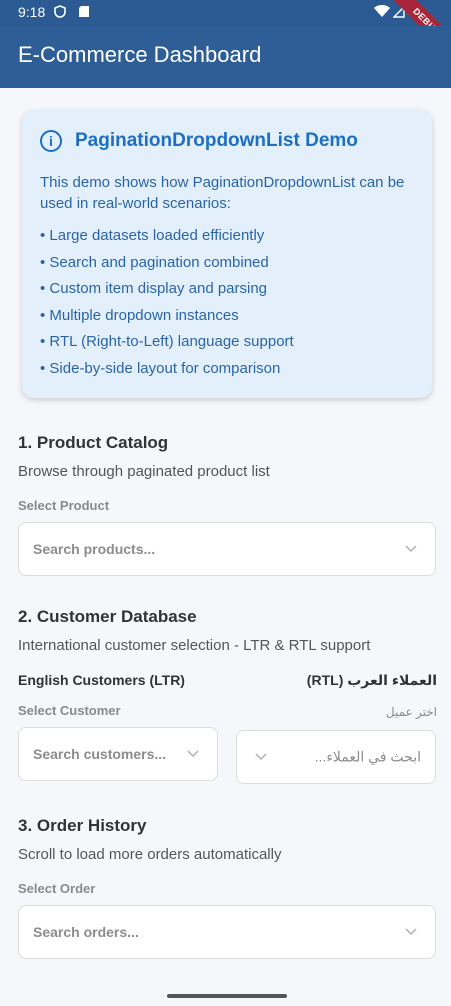 The height and width of the screenshot is (1006, 451). Describe the element at coordinates (84, 11) in the screenshot. I see `sd-card-icon` at that location.